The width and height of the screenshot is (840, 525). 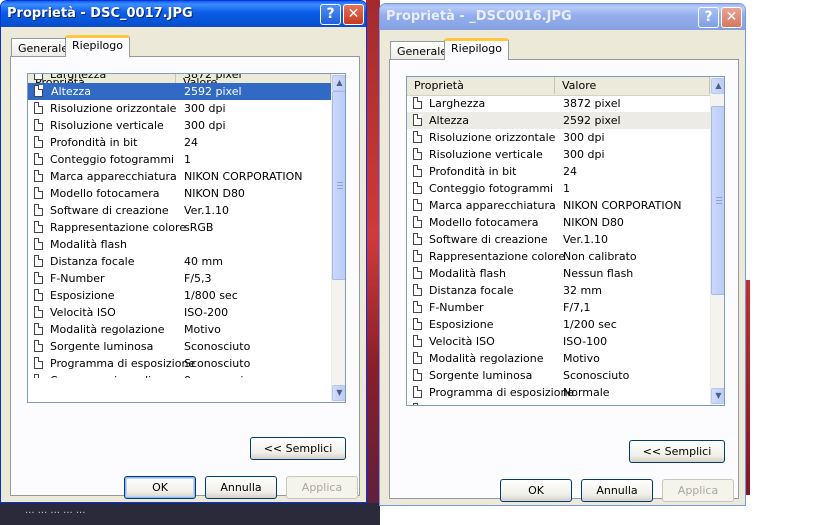 What do you see at coordinates (558, 290) in the screenshot?
I see `list-item: Distanza focale 32 mm` at bounding box center [558, 290].